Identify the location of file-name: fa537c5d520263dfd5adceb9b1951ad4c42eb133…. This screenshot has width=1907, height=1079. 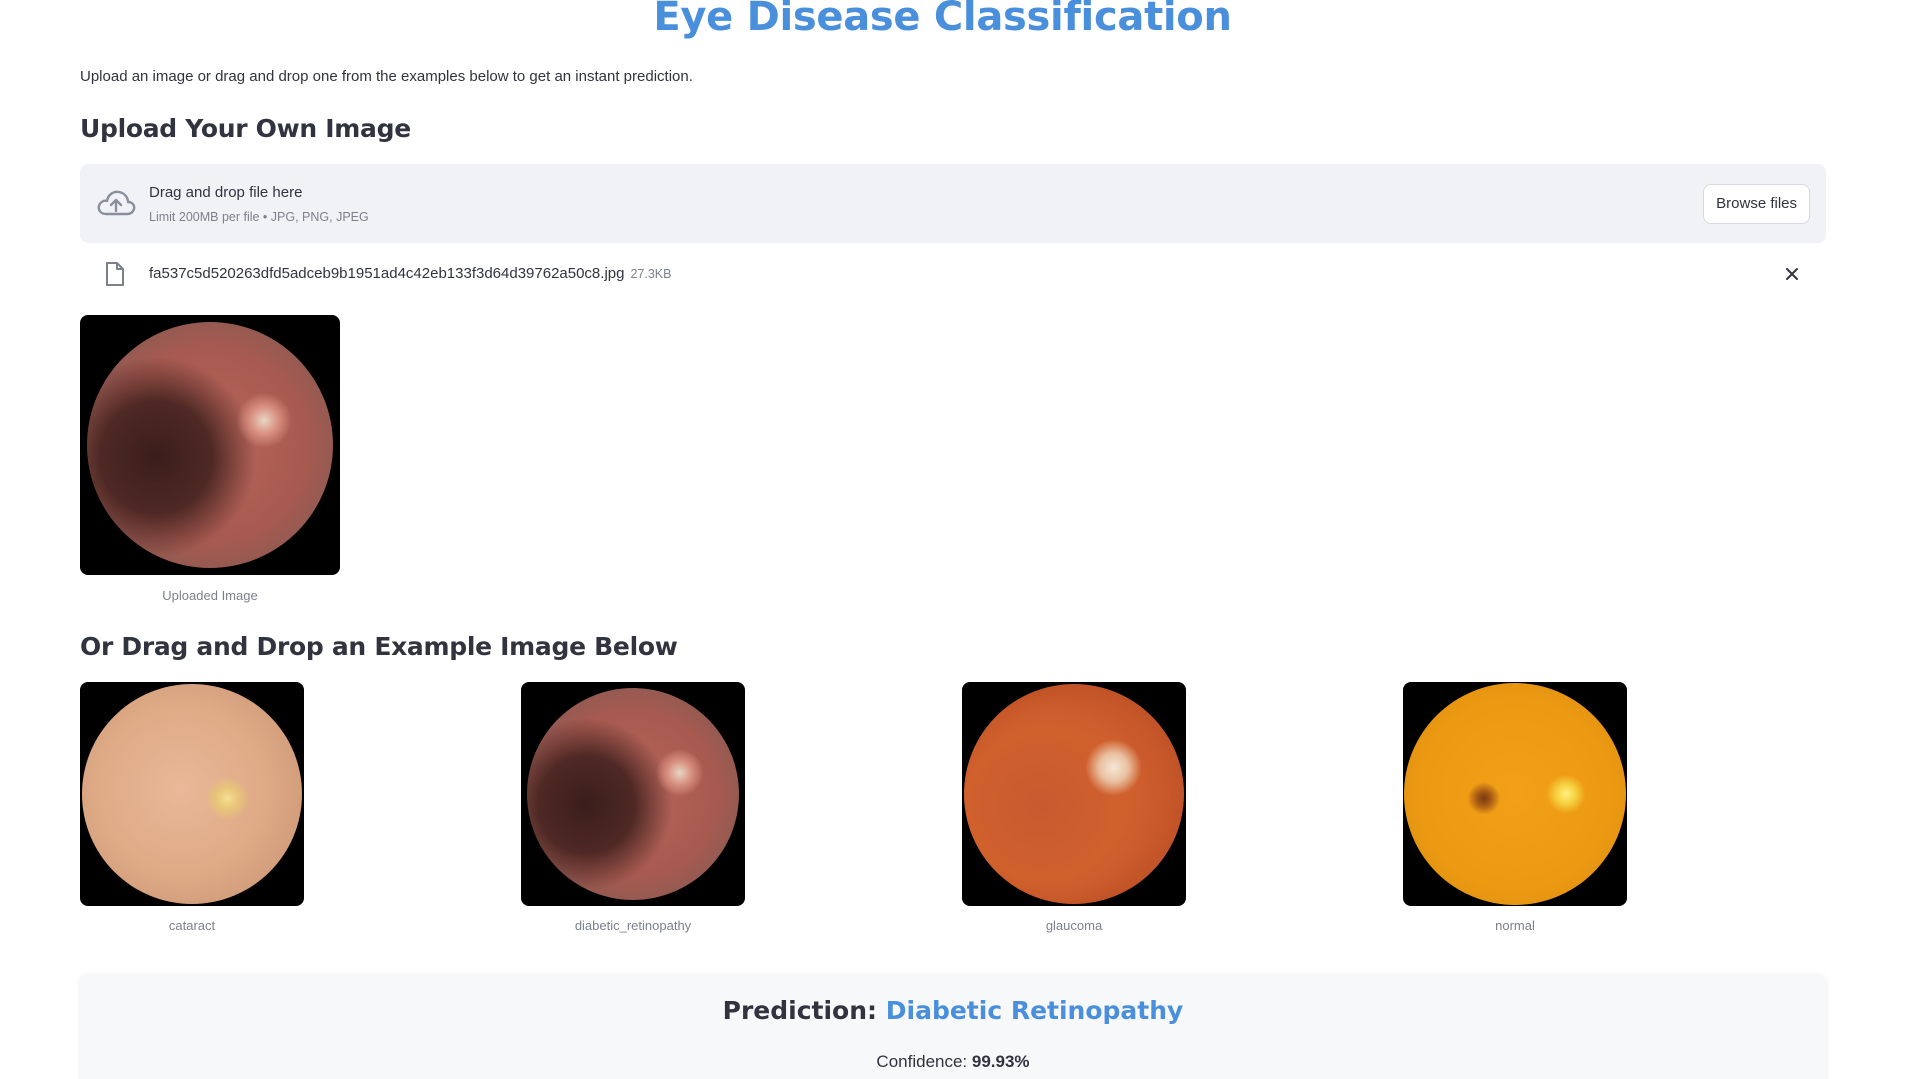
(387, 273).